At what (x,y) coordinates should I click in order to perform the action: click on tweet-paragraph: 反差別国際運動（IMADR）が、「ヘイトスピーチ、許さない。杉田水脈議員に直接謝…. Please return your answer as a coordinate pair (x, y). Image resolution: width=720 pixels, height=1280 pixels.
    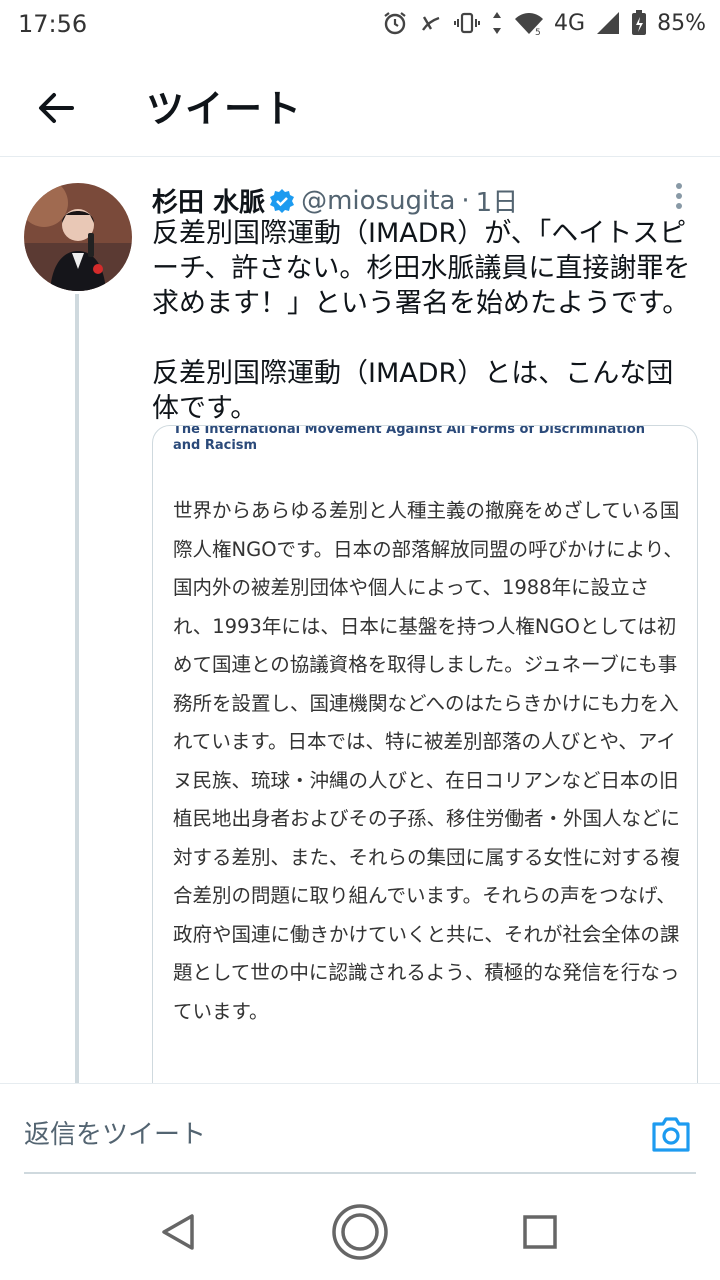
    Looking at the image, I should click on (421, 268).